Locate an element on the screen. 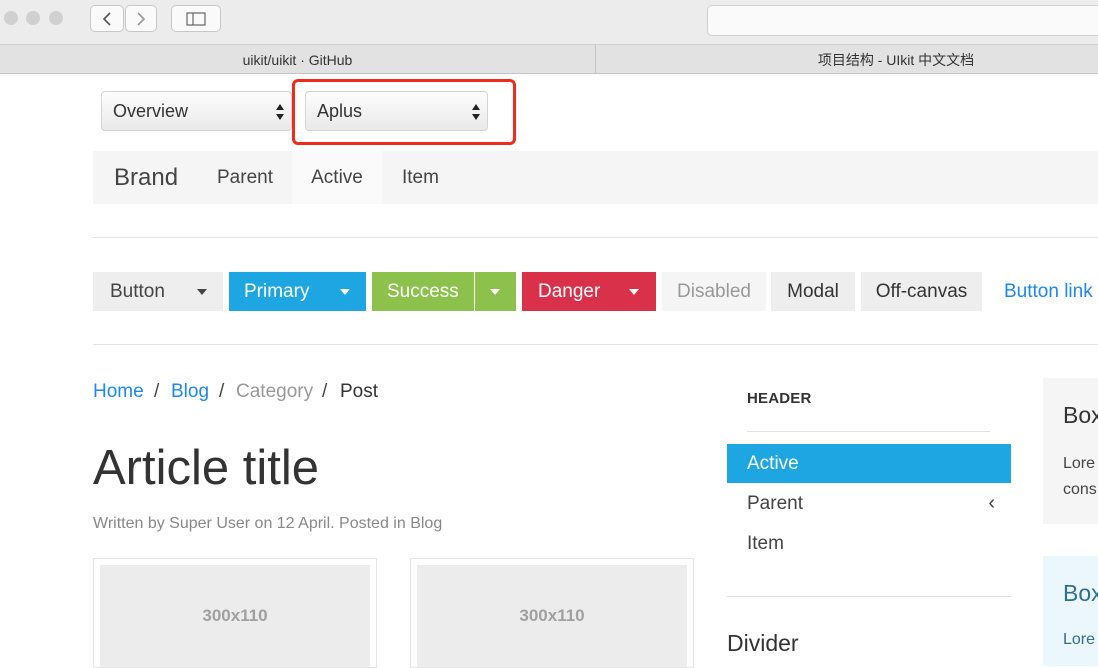 This screenshot has height=668, width=1098. disabled-button: Disabled is located at coordinates (714, 291).